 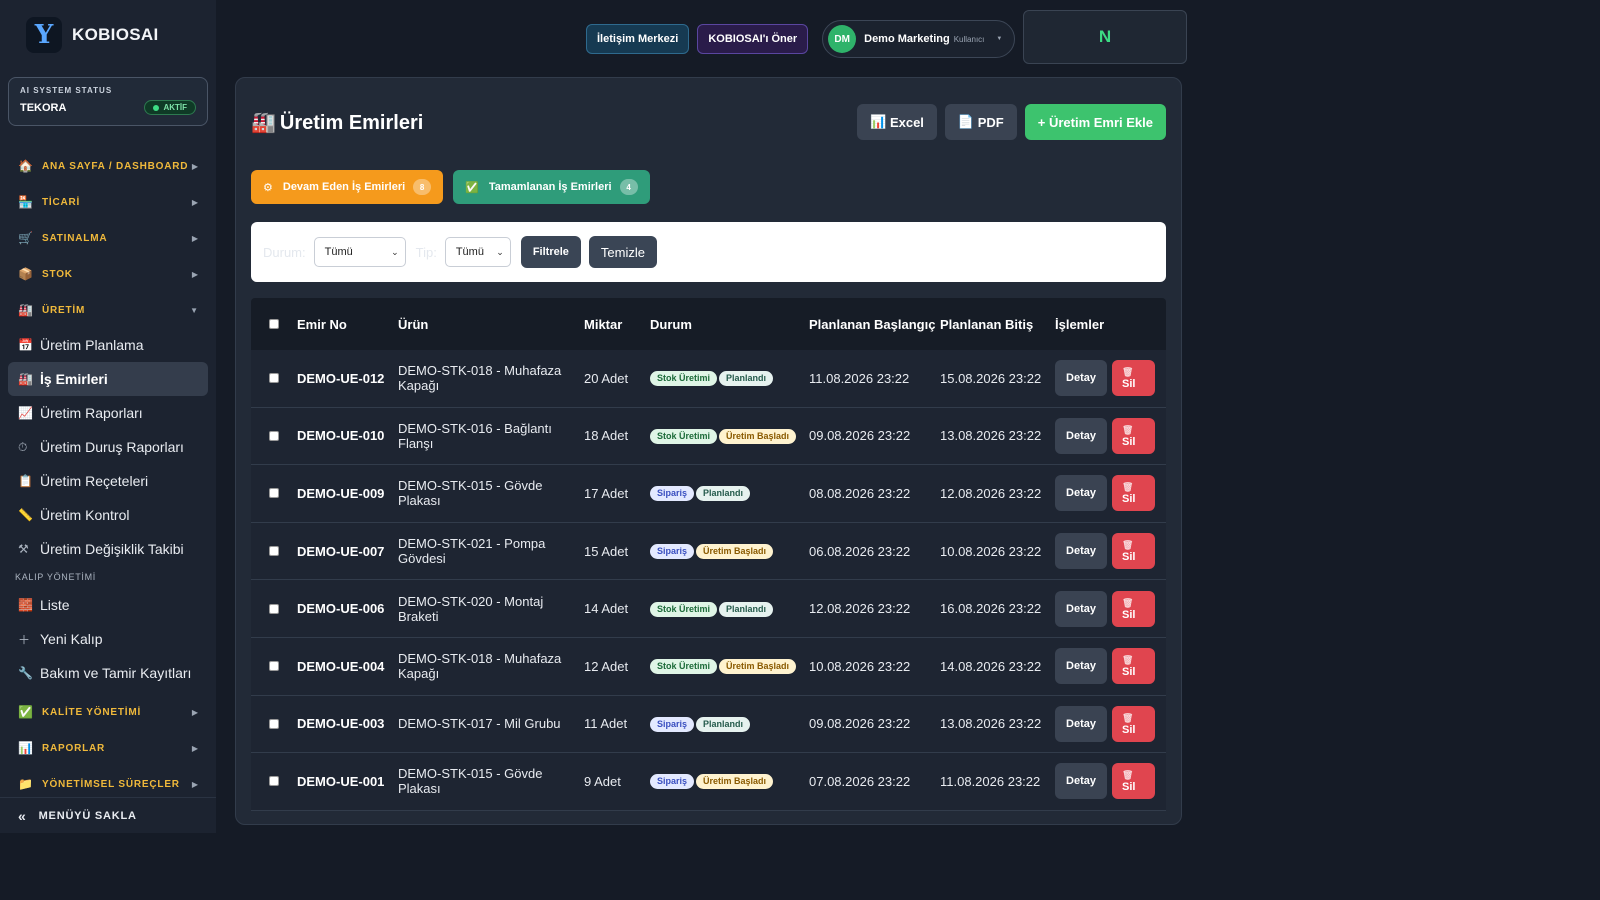 What do you see at coordinates (108, 605) in the screenshot?
I see `sidebar-item-kalip-liste: 🧱 Liste` at bounding box center [108, 605].